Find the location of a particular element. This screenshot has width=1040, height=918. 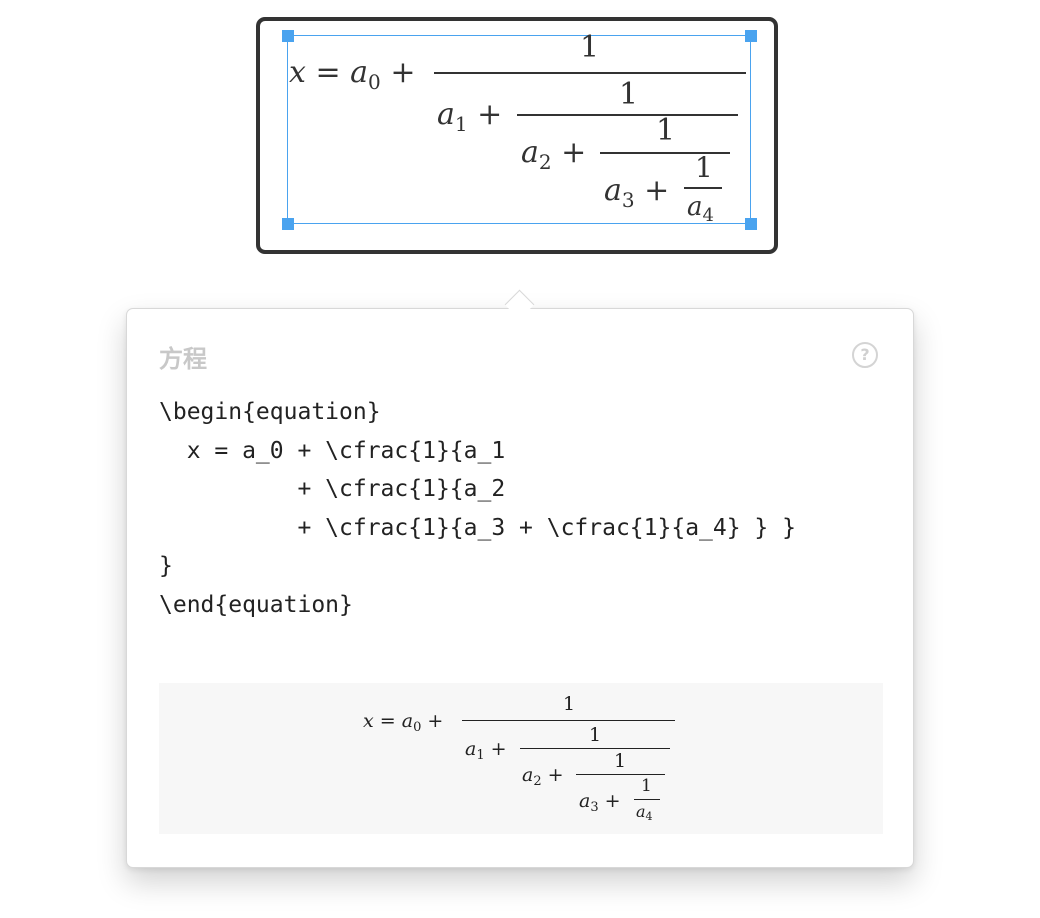

denominator-a4: a4 is located at coordinates (700, 209).